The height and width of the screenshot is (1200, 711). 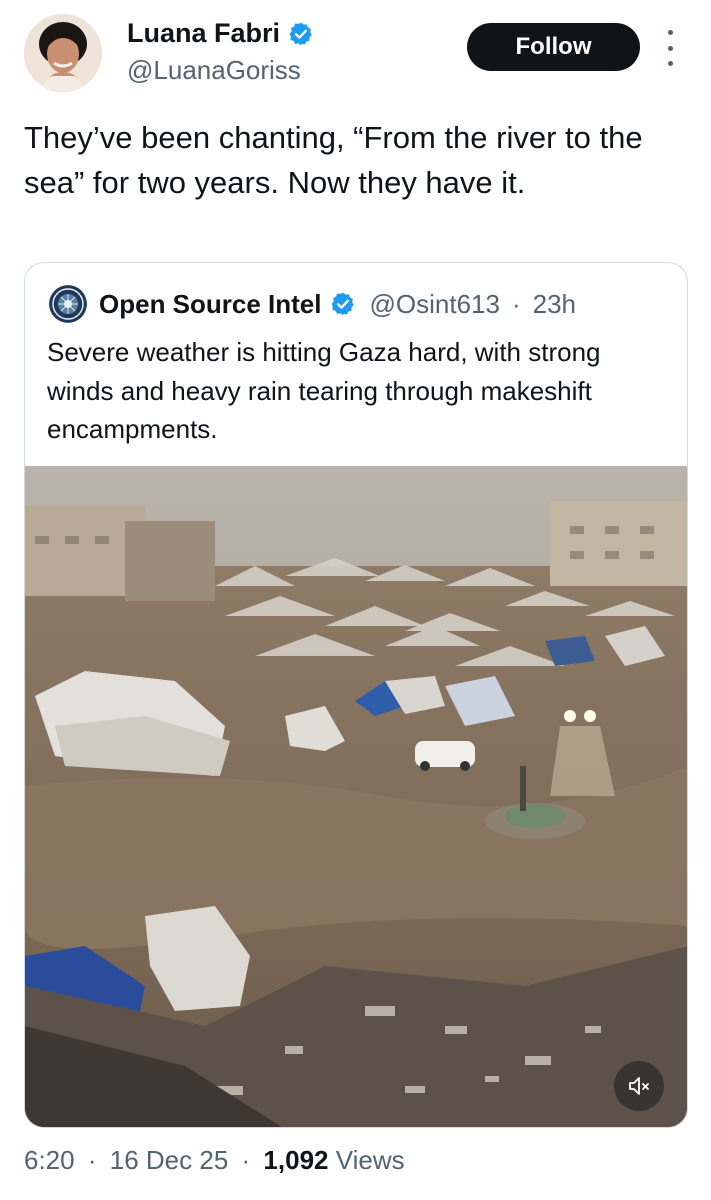 I want to click on author-avatar, so click(x=63, y=53).